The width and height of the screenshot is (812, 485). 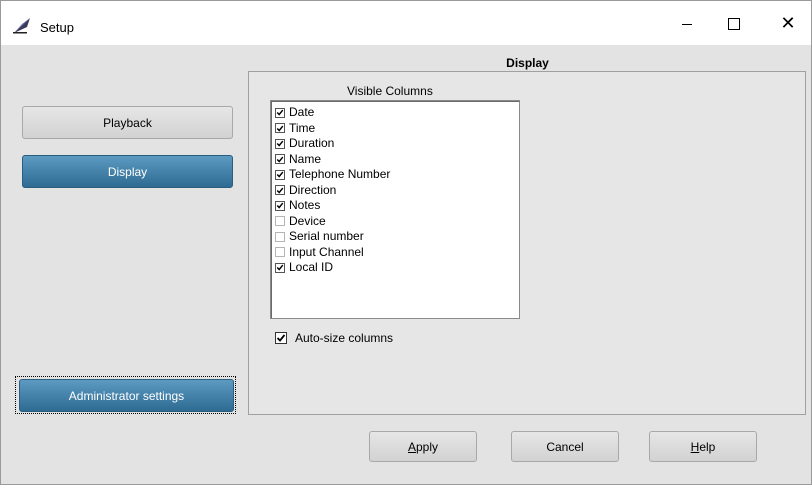 What do you see at coordinates (527, 63) in the screenshot?
I see `section-title: Display` at bounding box center [527, 63].